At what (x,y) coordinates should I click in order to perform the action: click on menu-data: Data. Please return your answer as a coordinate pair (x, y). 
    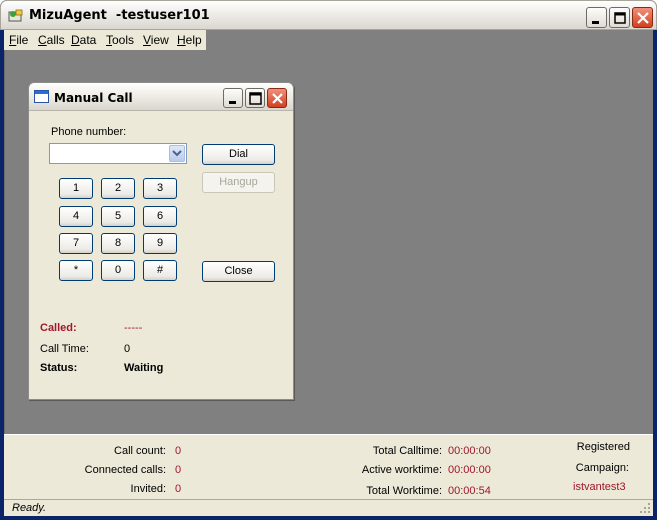
    Looking at the image, I should click on (83, 40).